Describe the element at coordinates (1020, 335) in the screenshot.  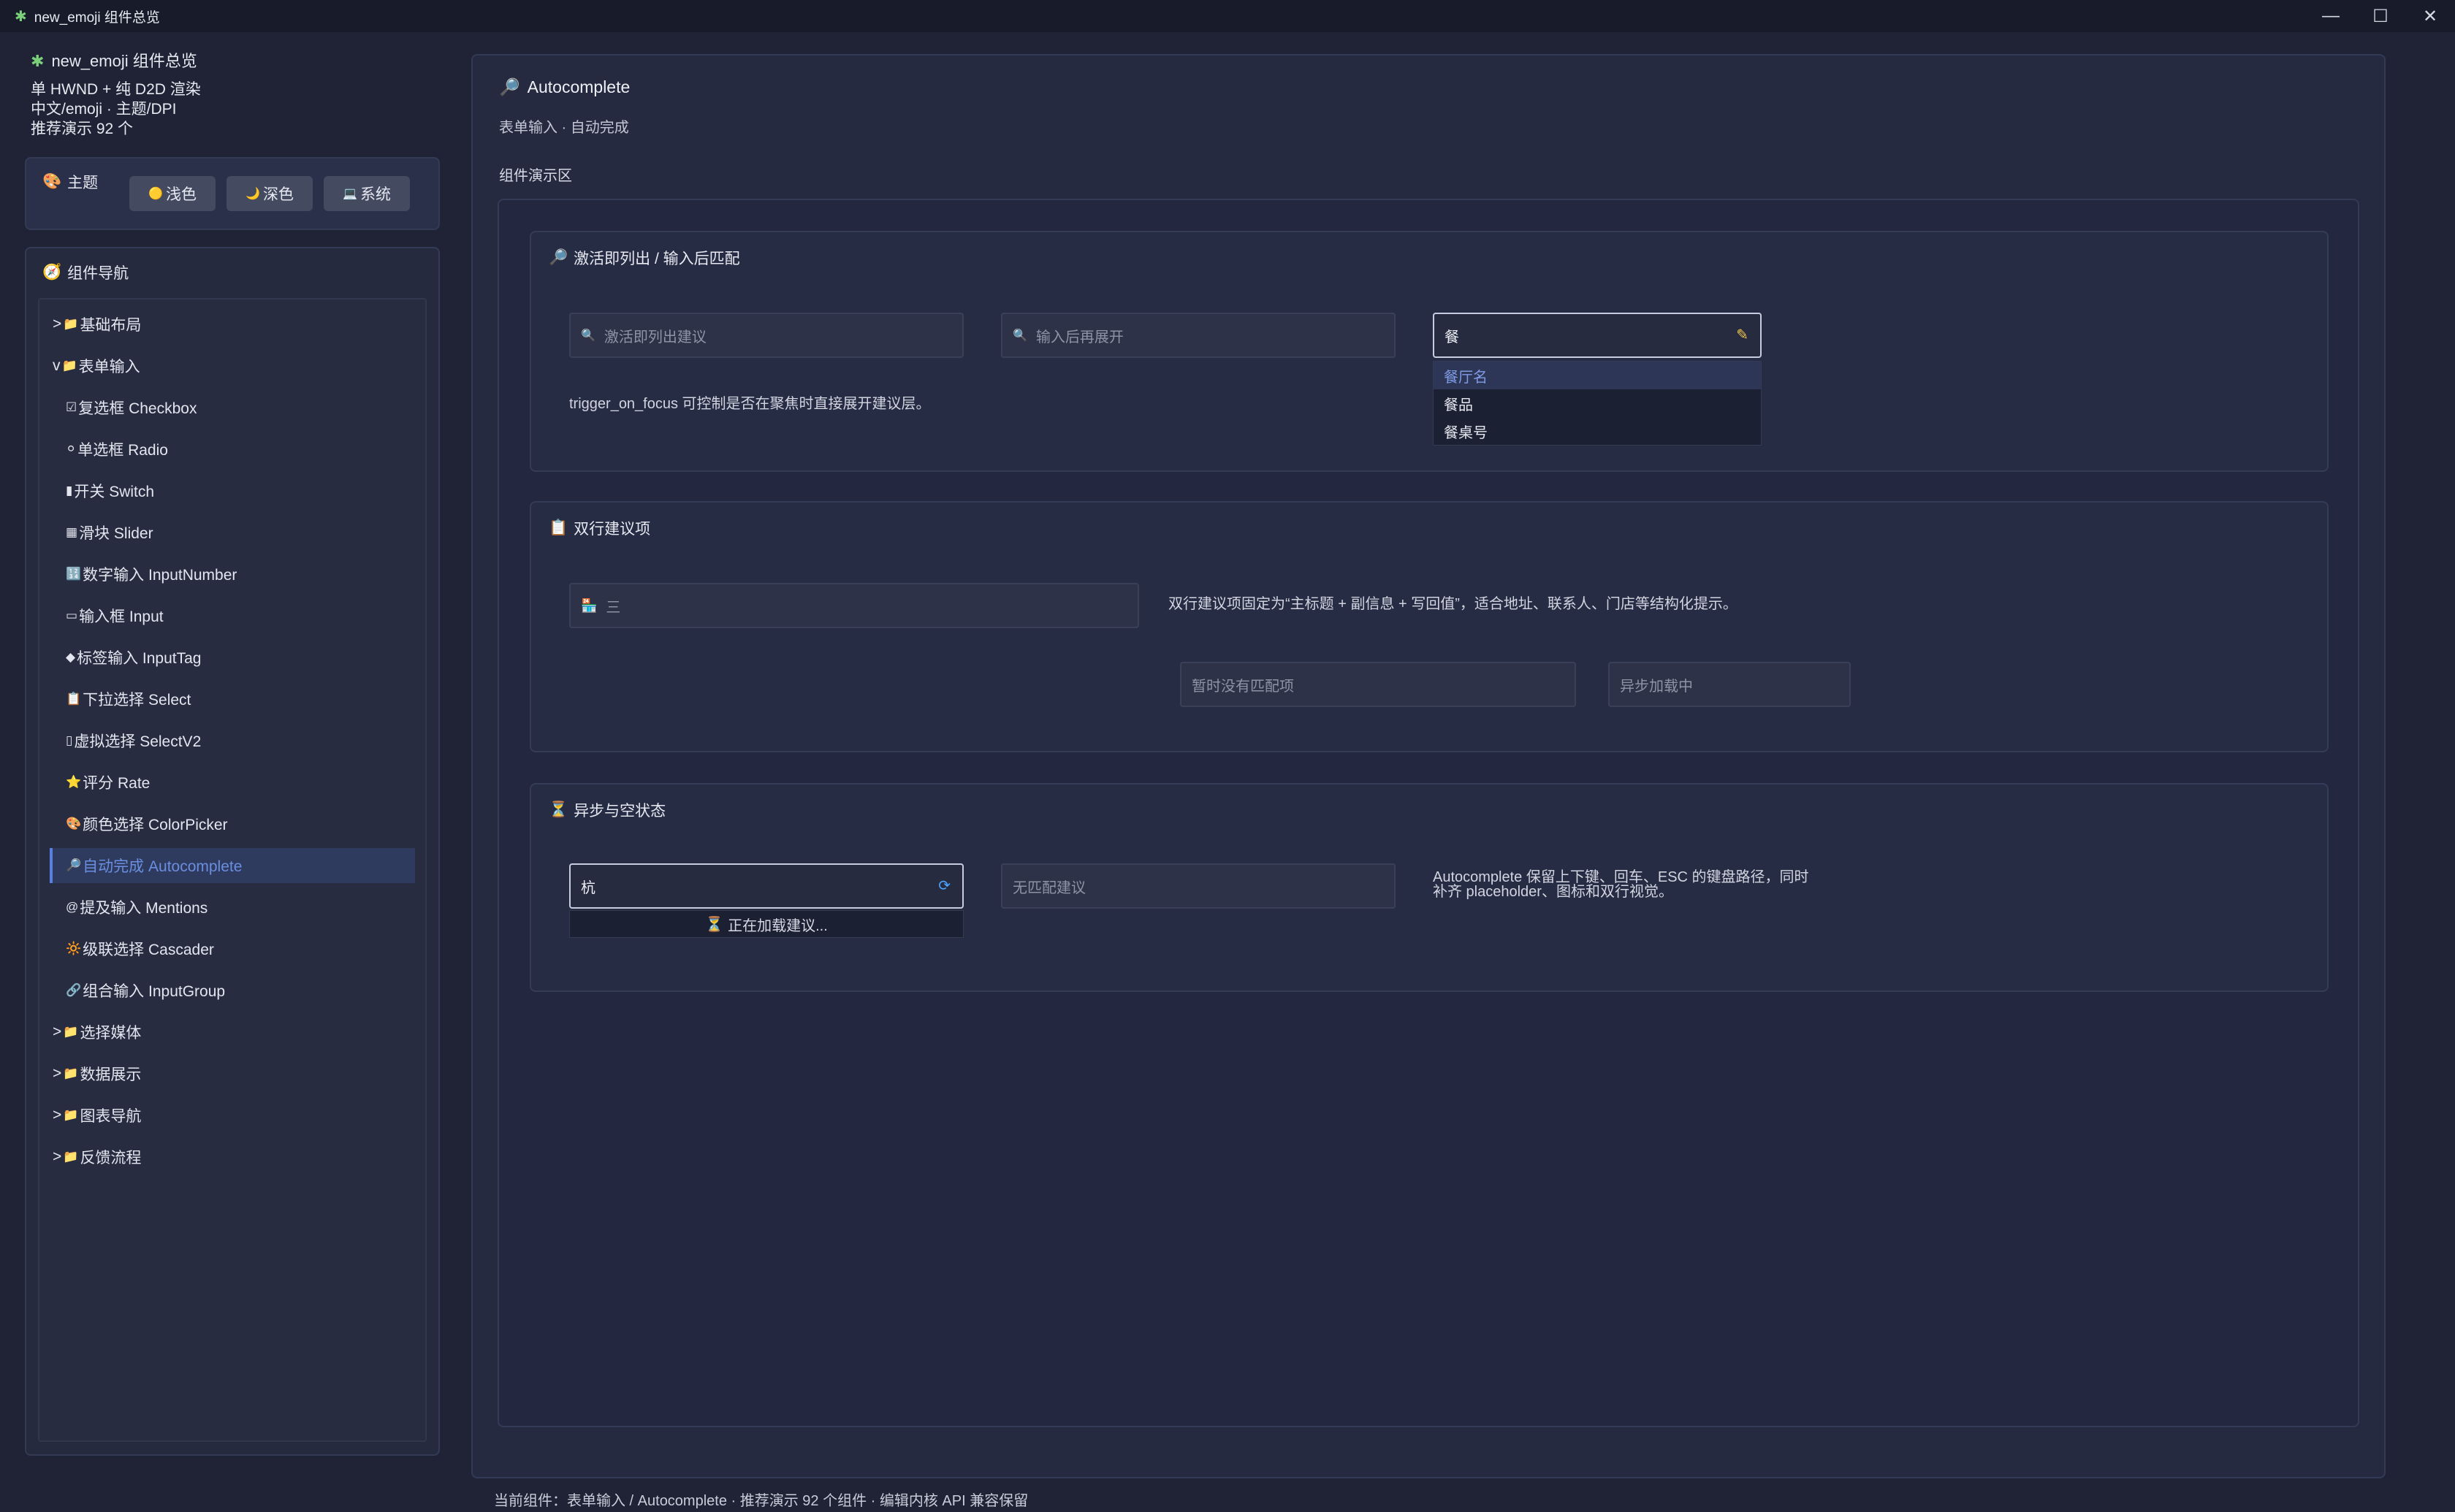
I see `search-icon: 🔍` at that location.